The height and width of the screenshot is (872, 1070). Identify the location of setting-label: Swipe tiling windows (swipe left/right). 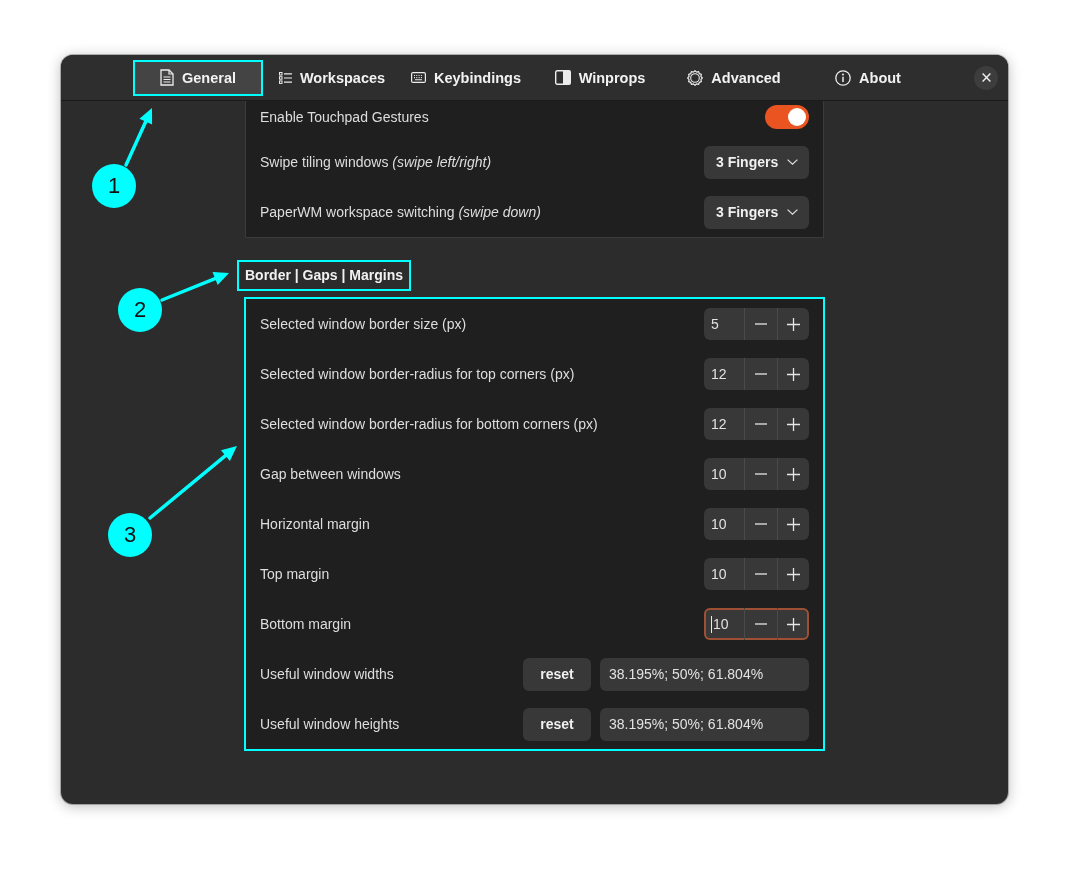
(376, 162).